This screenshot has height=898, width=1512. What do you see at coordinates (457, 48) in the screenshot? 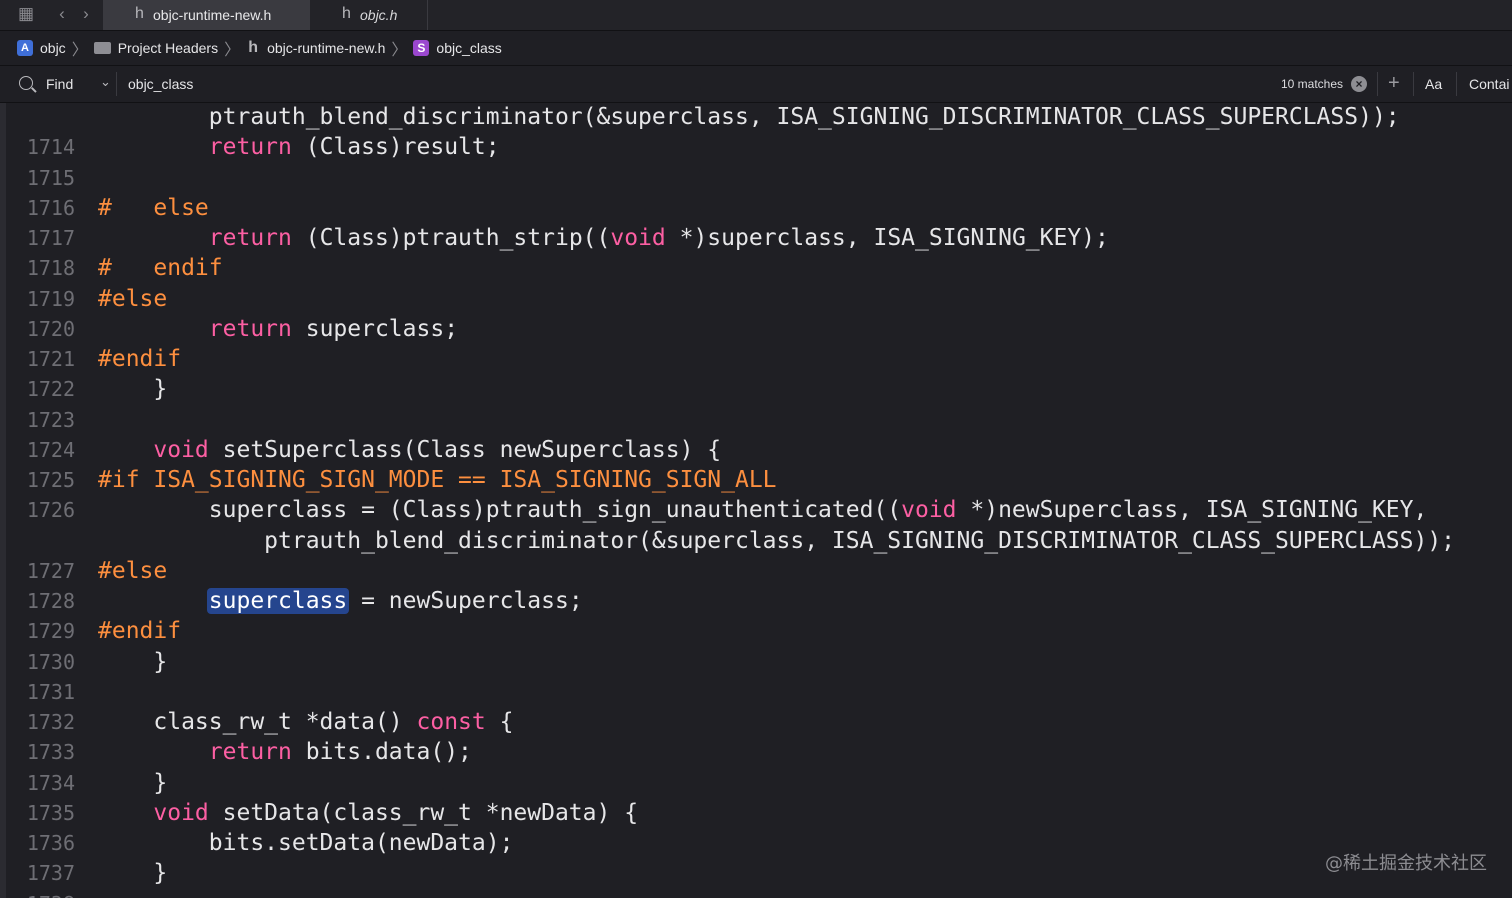
I see `breadcrumb-symbol: S objc_class` at bounding box center [457, 48].